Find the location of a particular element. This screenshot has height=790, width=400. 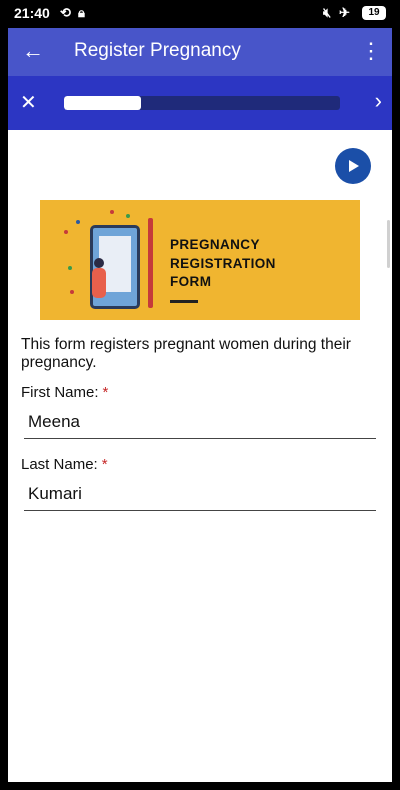

first-name-label: First Name: * is located at coordinates (64, 392).